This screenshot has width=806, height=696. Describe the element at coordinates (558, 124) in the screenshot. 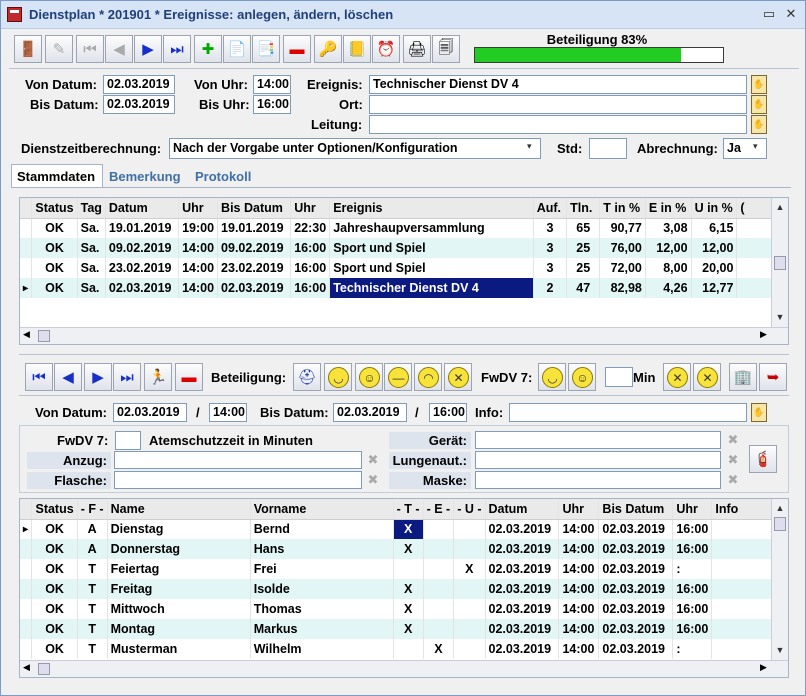

I see `leitung-field` at that location.